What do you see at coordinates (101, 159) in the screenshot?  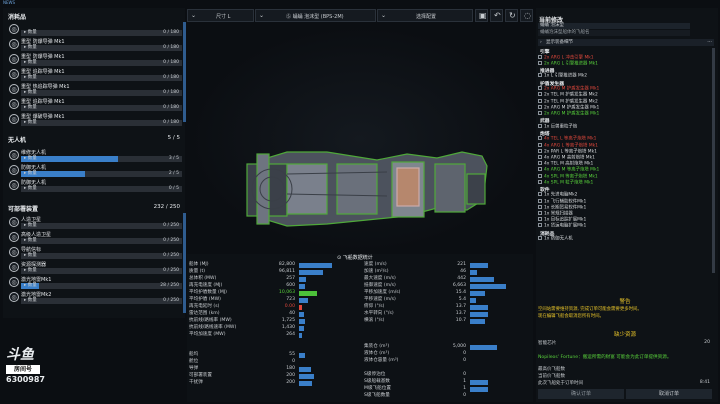 I see `item-quantity-bar: ▸ 数量 3 / 5` at bounding box center [101, 159].